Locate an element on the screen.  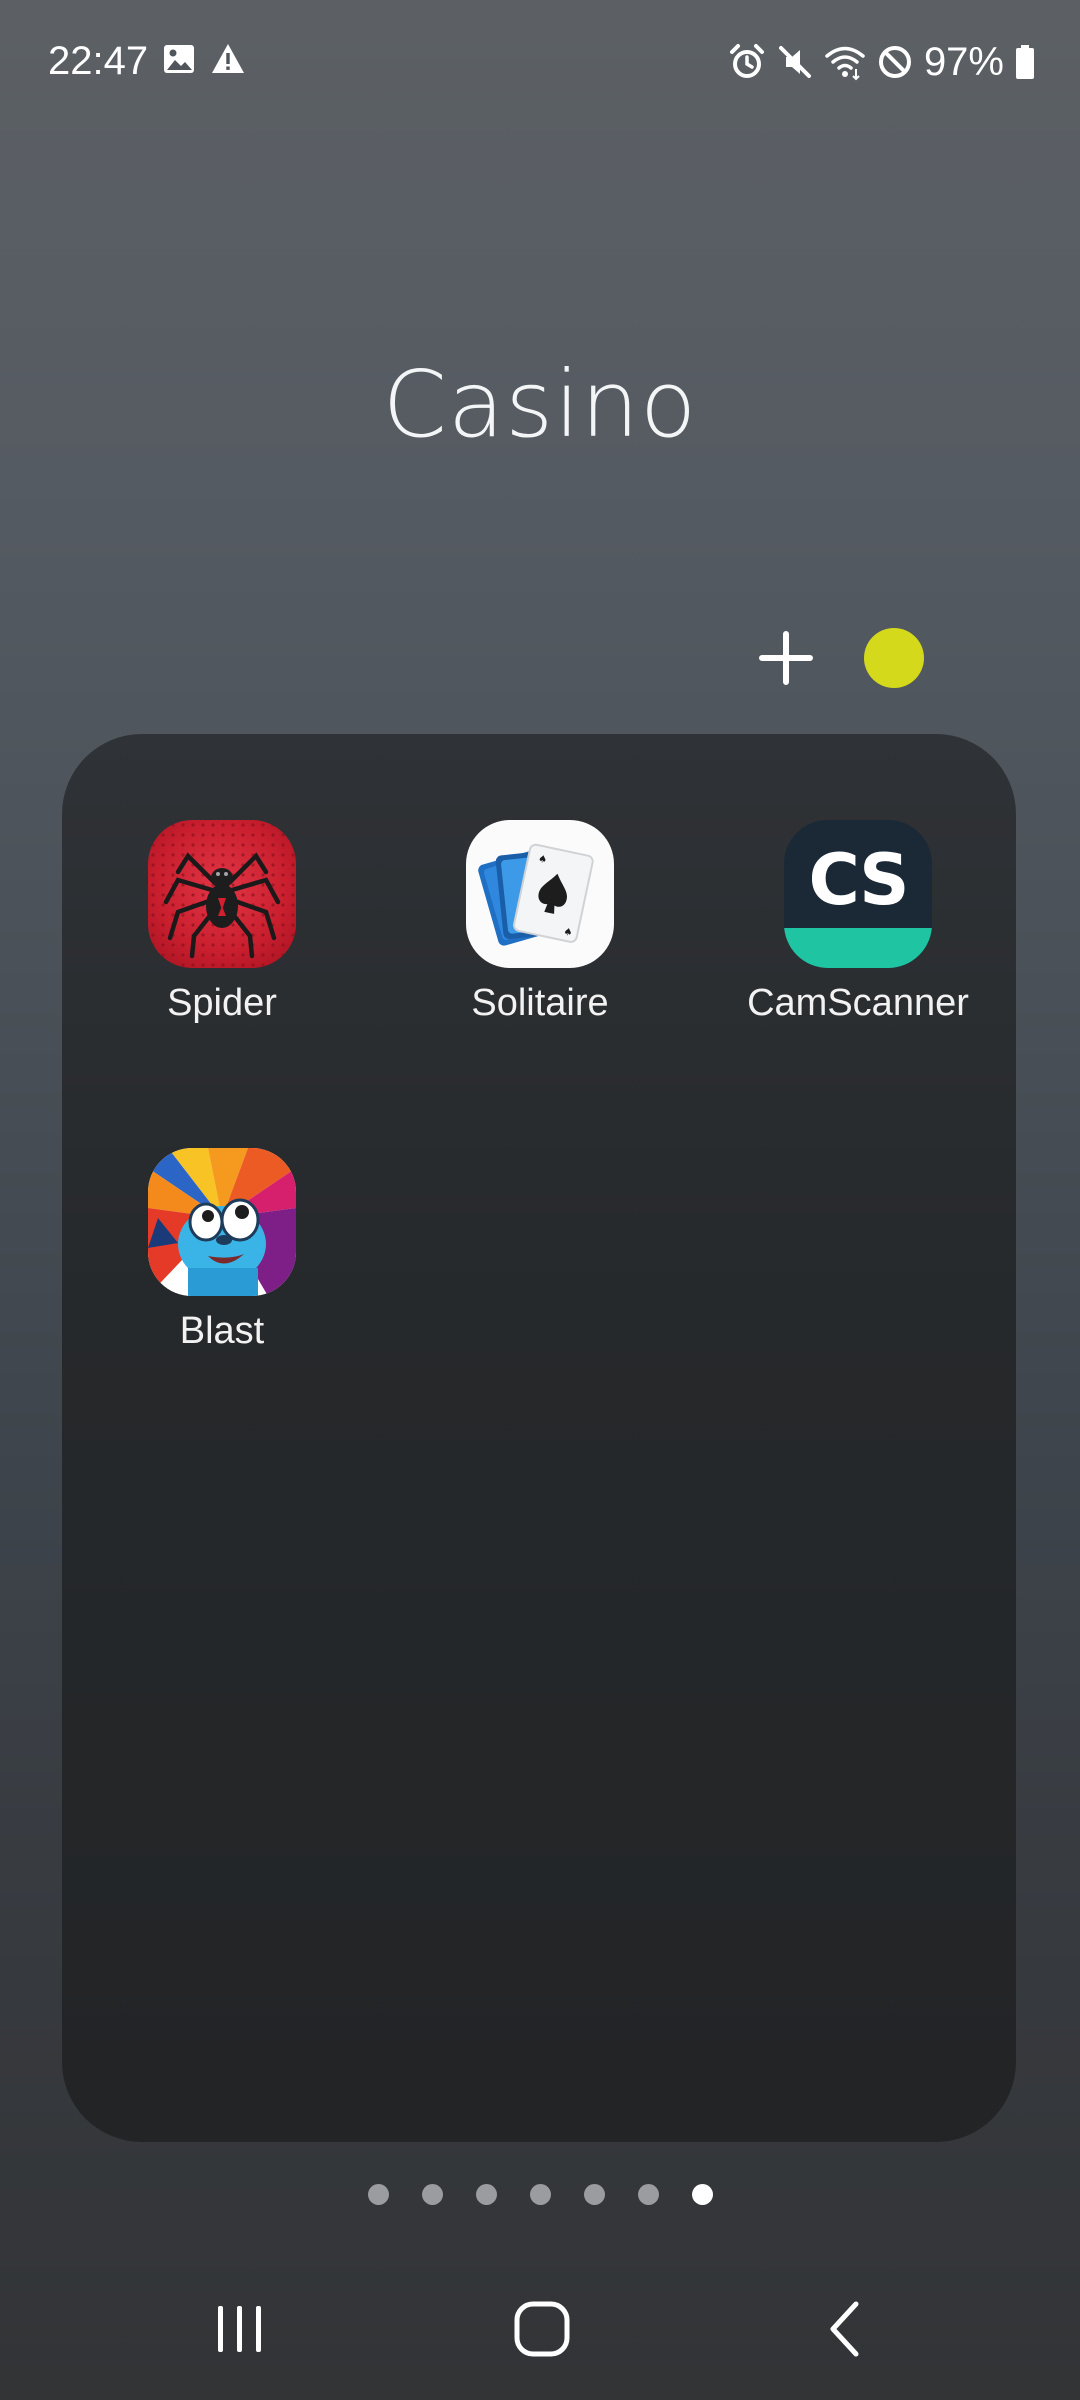
back-button is located at coordinates (846, 2329).